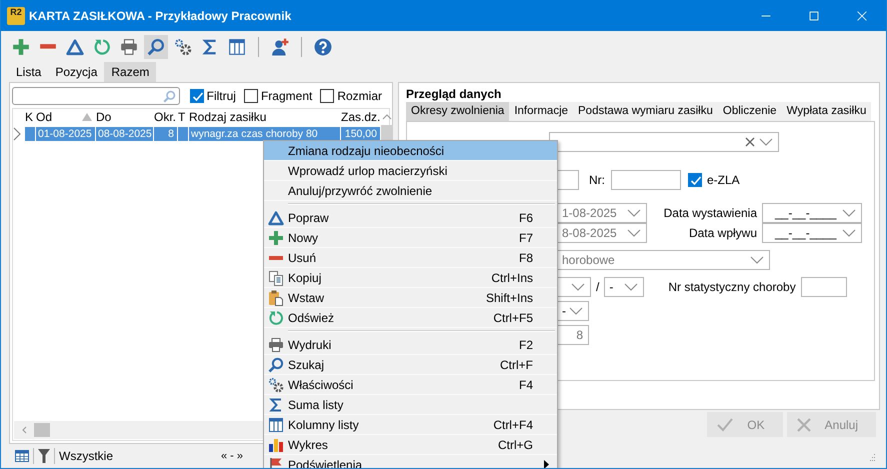 This screenshot has width=887, height=469. Describe the element at coordinates (276, 404) in the screenshot. I see `sigma-icon` at that location.